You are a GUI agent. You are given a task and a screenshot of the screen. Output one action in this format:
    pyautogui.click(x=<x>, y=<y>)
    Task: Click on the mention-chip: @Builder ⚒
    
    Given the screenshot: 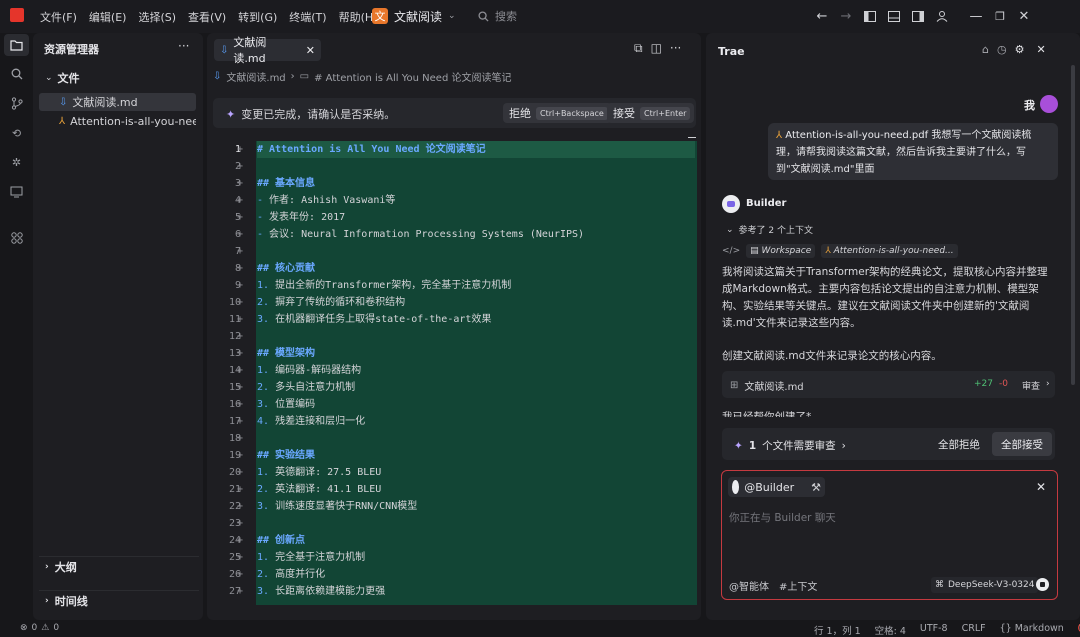 What is the action you would take?
    pyautogui.click(x=776, y=487)
    